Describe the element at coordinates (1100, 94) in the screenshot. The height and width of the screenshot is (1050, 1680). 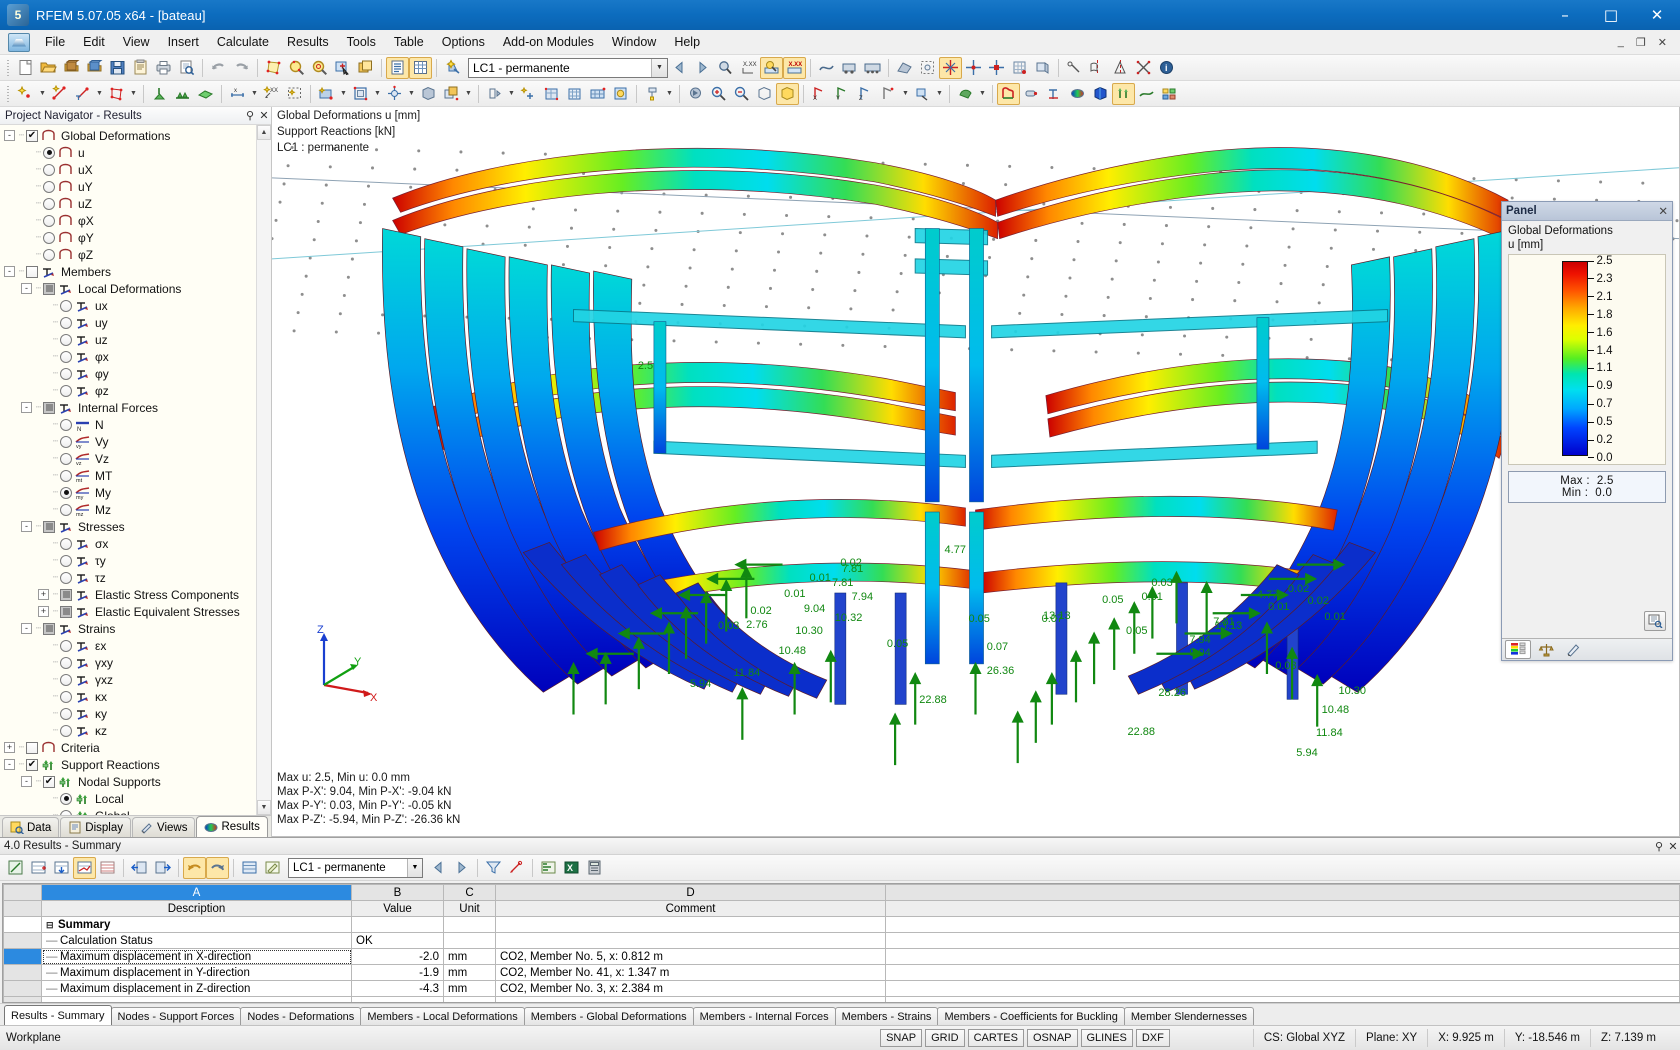
I see `solid-results-button` at that location.